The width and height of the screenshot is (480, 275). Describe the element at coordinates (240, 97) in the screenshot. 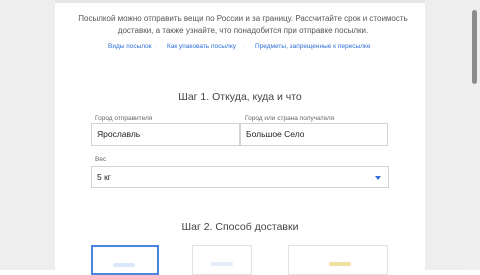

I see `step-1-title: Шаг 1. Откуда, куда и что` at that location.